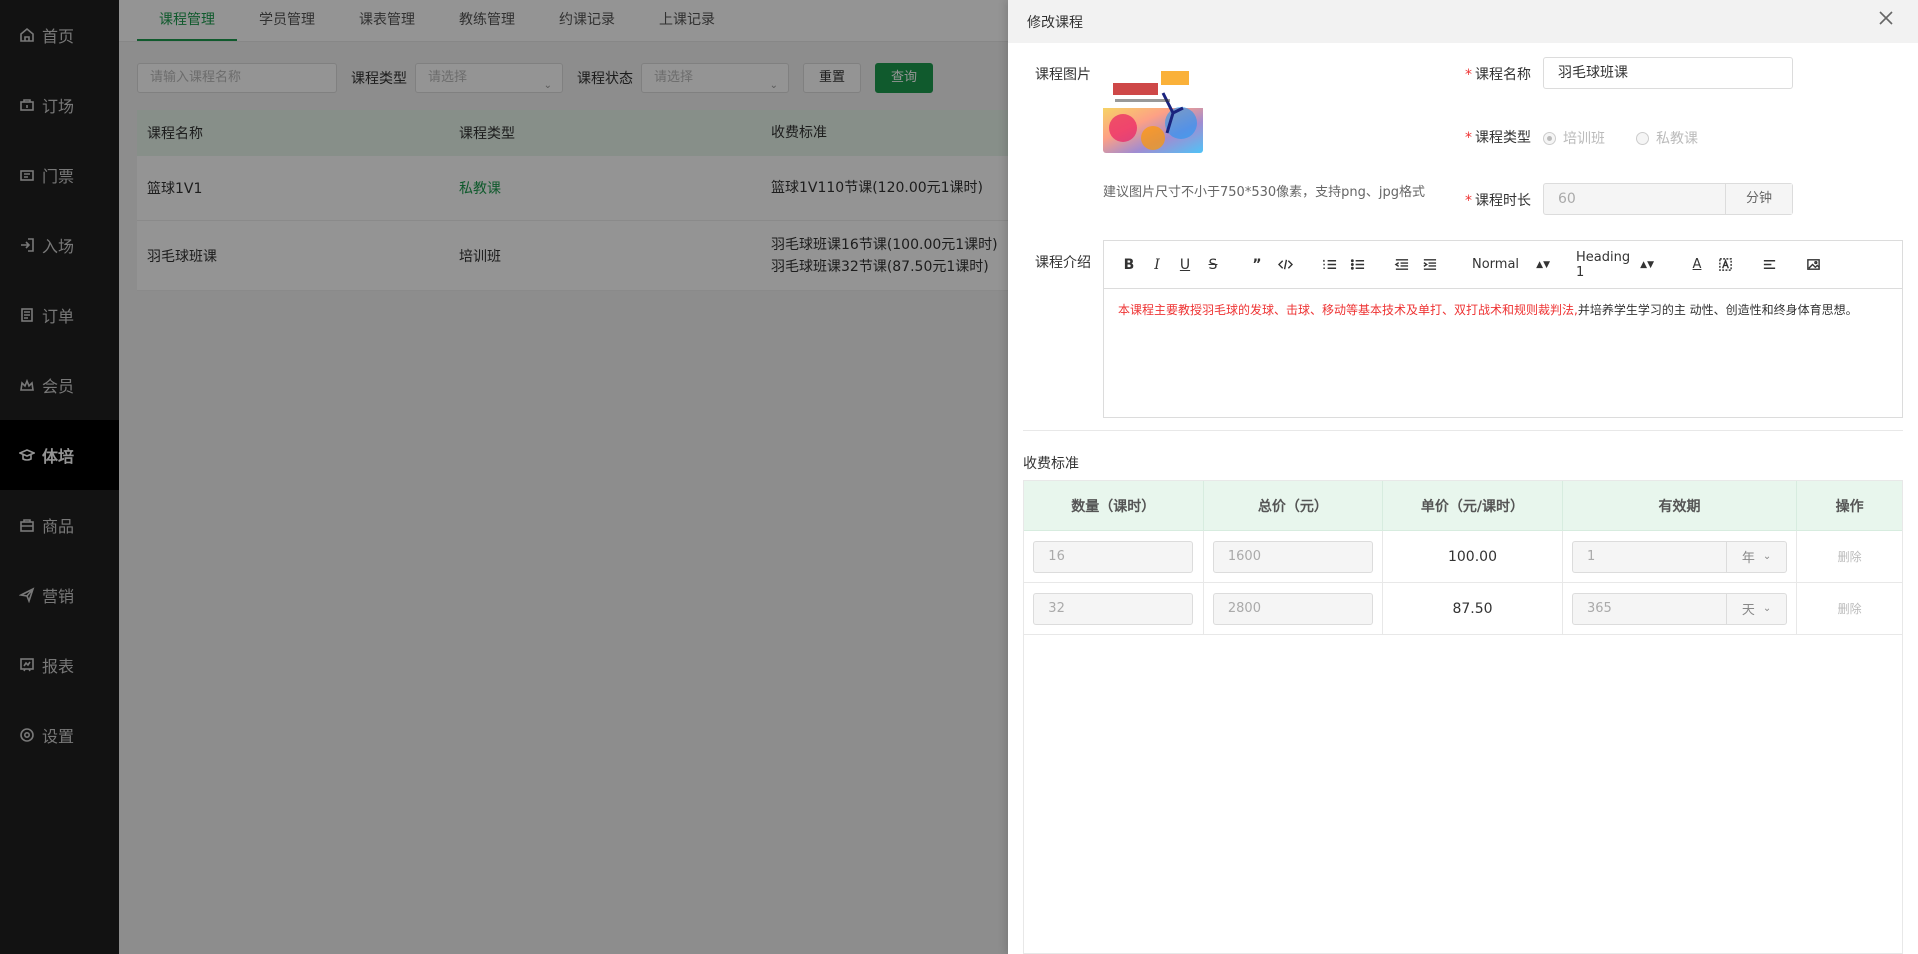 The height and width of the screenshot is (954, 1918). What do you see at coordinates (1114, 505) in the screenshot?
I see `column-header-quantity: 数量（课时）` at bounding box center [1114, 505].